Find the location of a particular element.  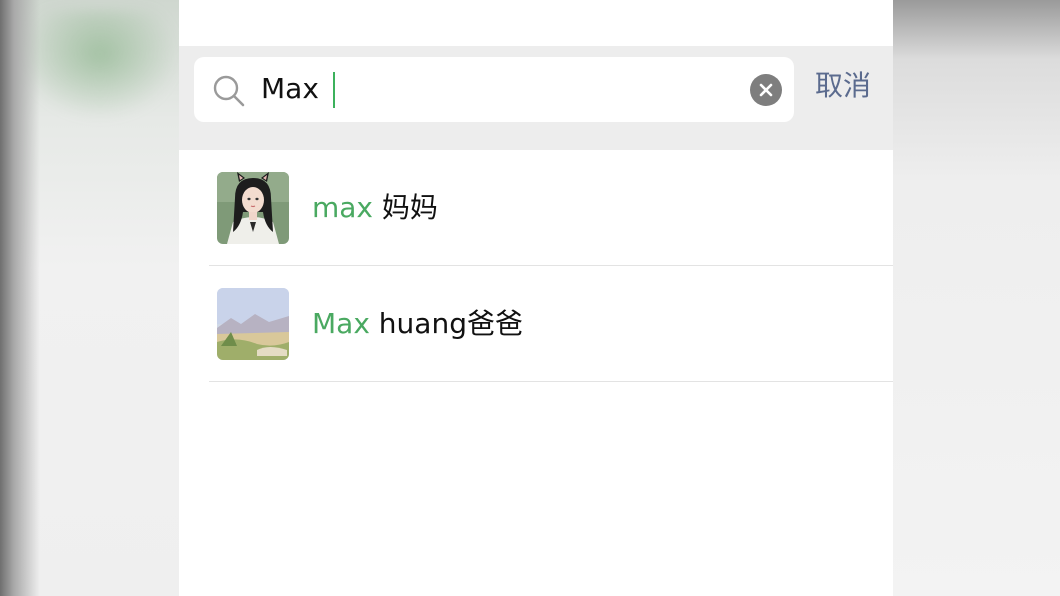

avatar-landscape-painting-image is located at coordinates (253, 324).